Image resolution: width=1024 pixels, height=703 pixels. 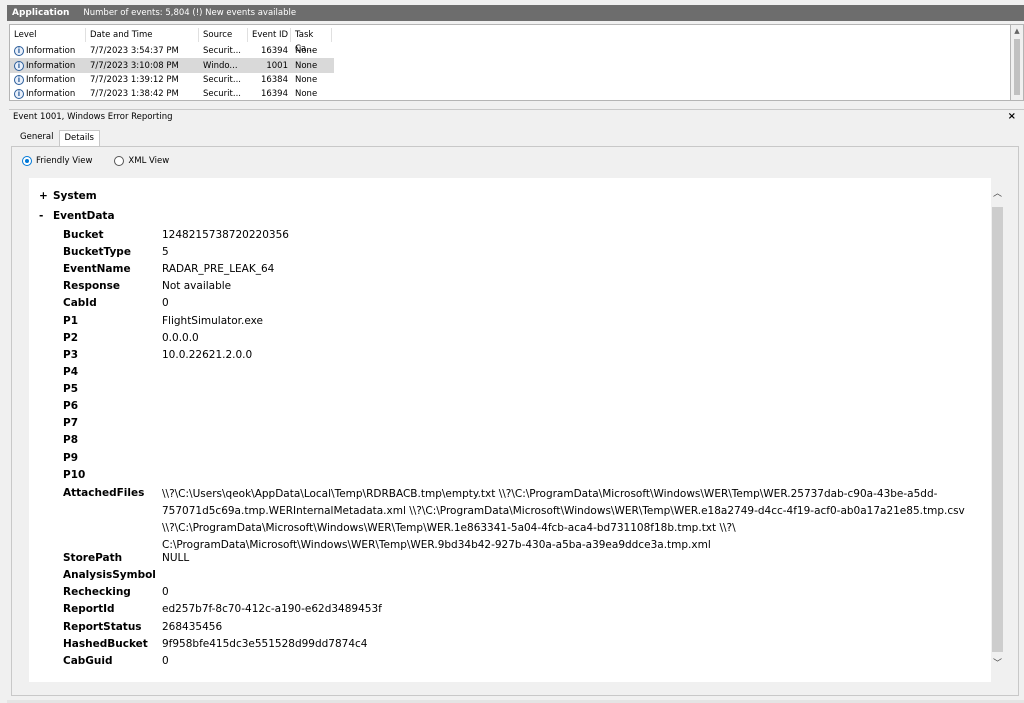 What do you see at coordinates (79, 138) in the screenshot?
I see `tab-details: Details` at bounding box center [79, 138].